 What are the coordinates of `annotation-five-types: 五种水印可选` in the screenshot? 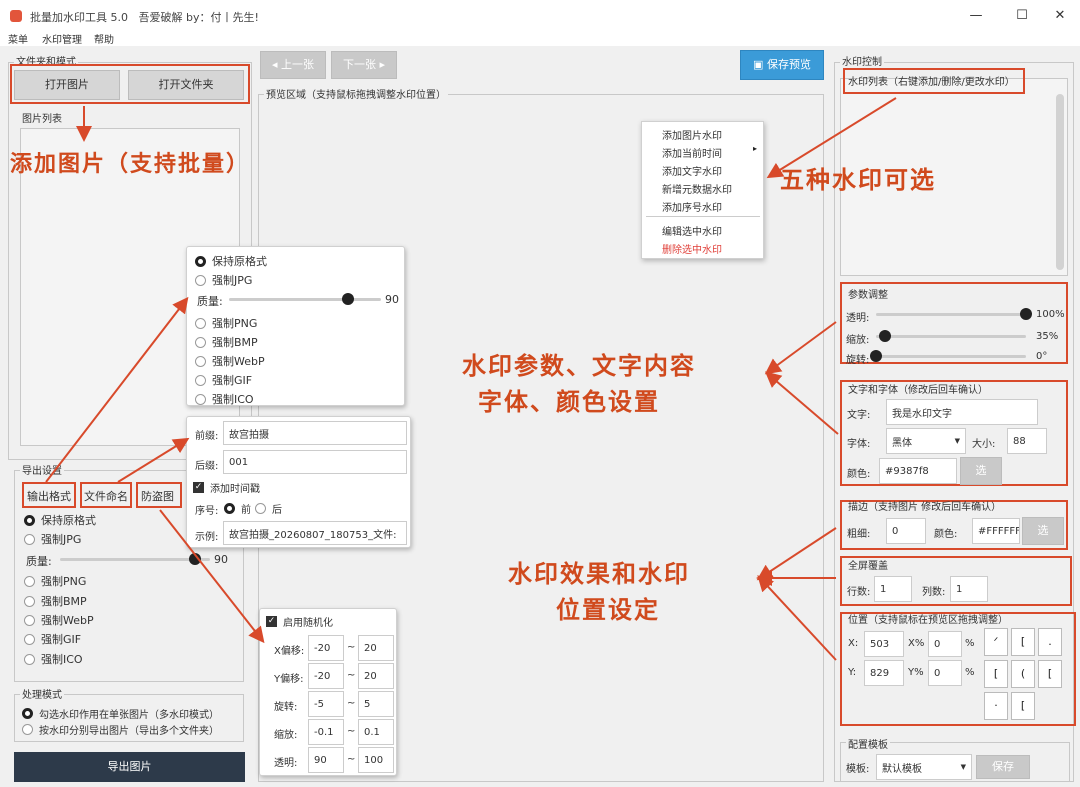 It's located at (858, 179).